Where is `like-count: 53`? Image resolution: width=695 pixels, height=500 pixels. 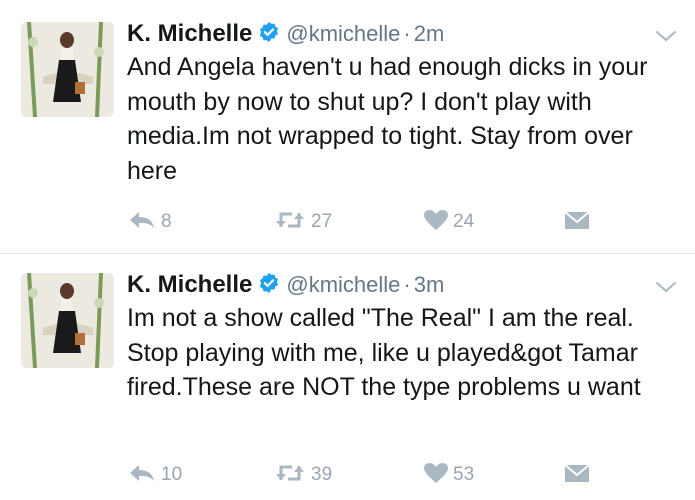
like-count: 53 is located at coordinates (464, 474).